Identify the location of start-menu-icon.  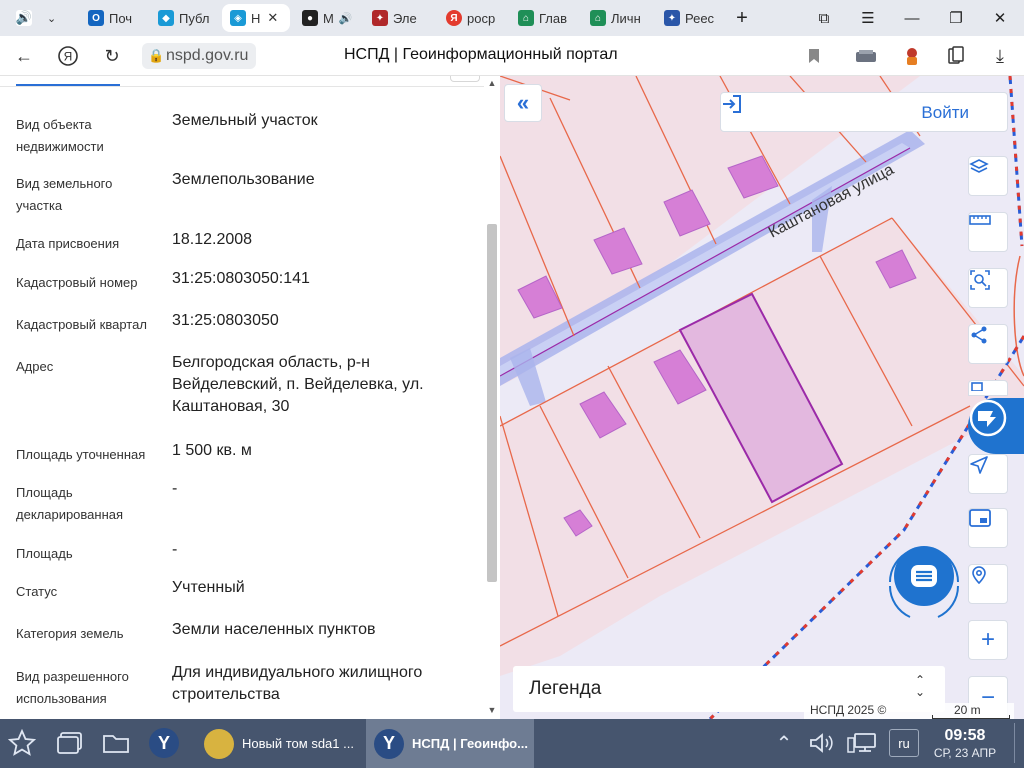
(22, 743).